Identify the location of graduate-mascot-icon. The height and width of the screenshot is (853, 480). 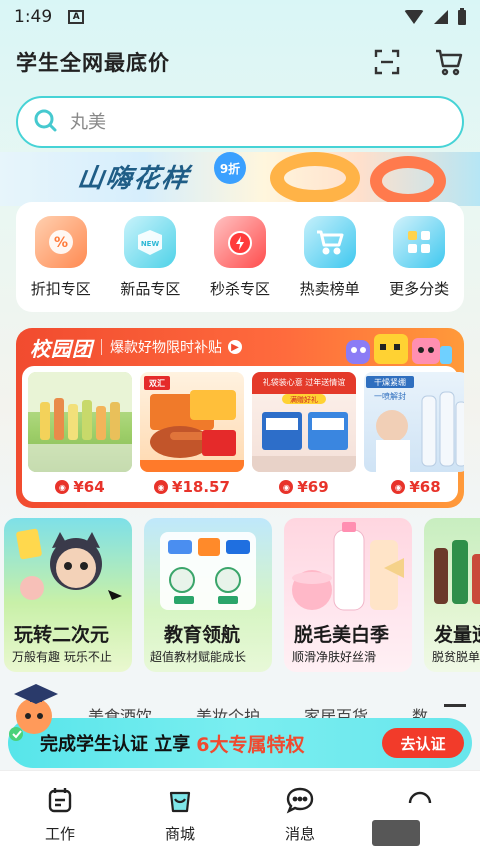
(39, 707).